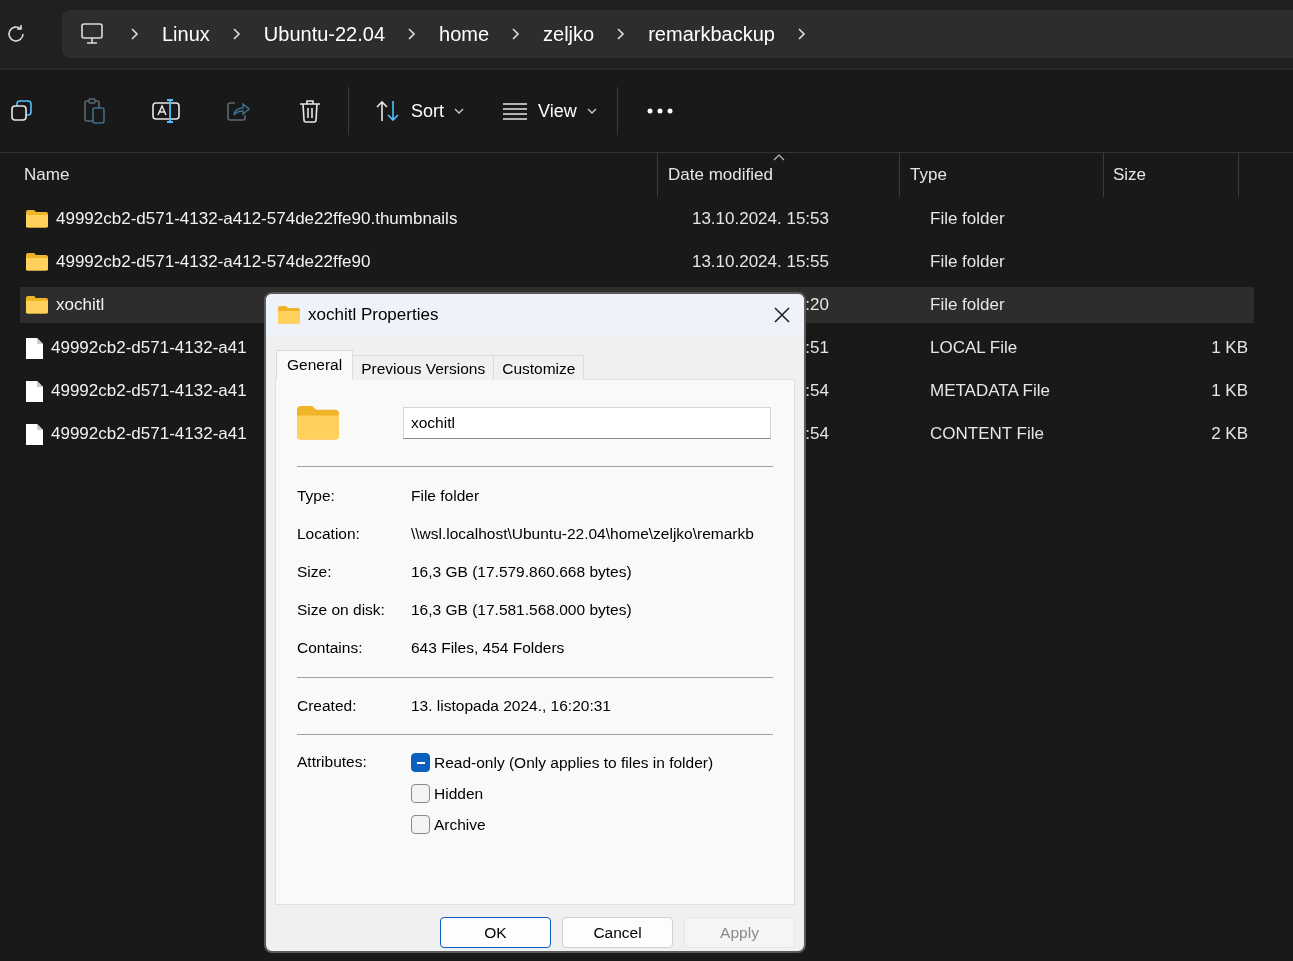 This screenshot has height=961, width=1293. What do you see at coordinates (213, 262) in the screenshot?
I see `file-name: 49992cb2-d571-4132-a412-574de22ffe90` at bounding box center [213, 262].